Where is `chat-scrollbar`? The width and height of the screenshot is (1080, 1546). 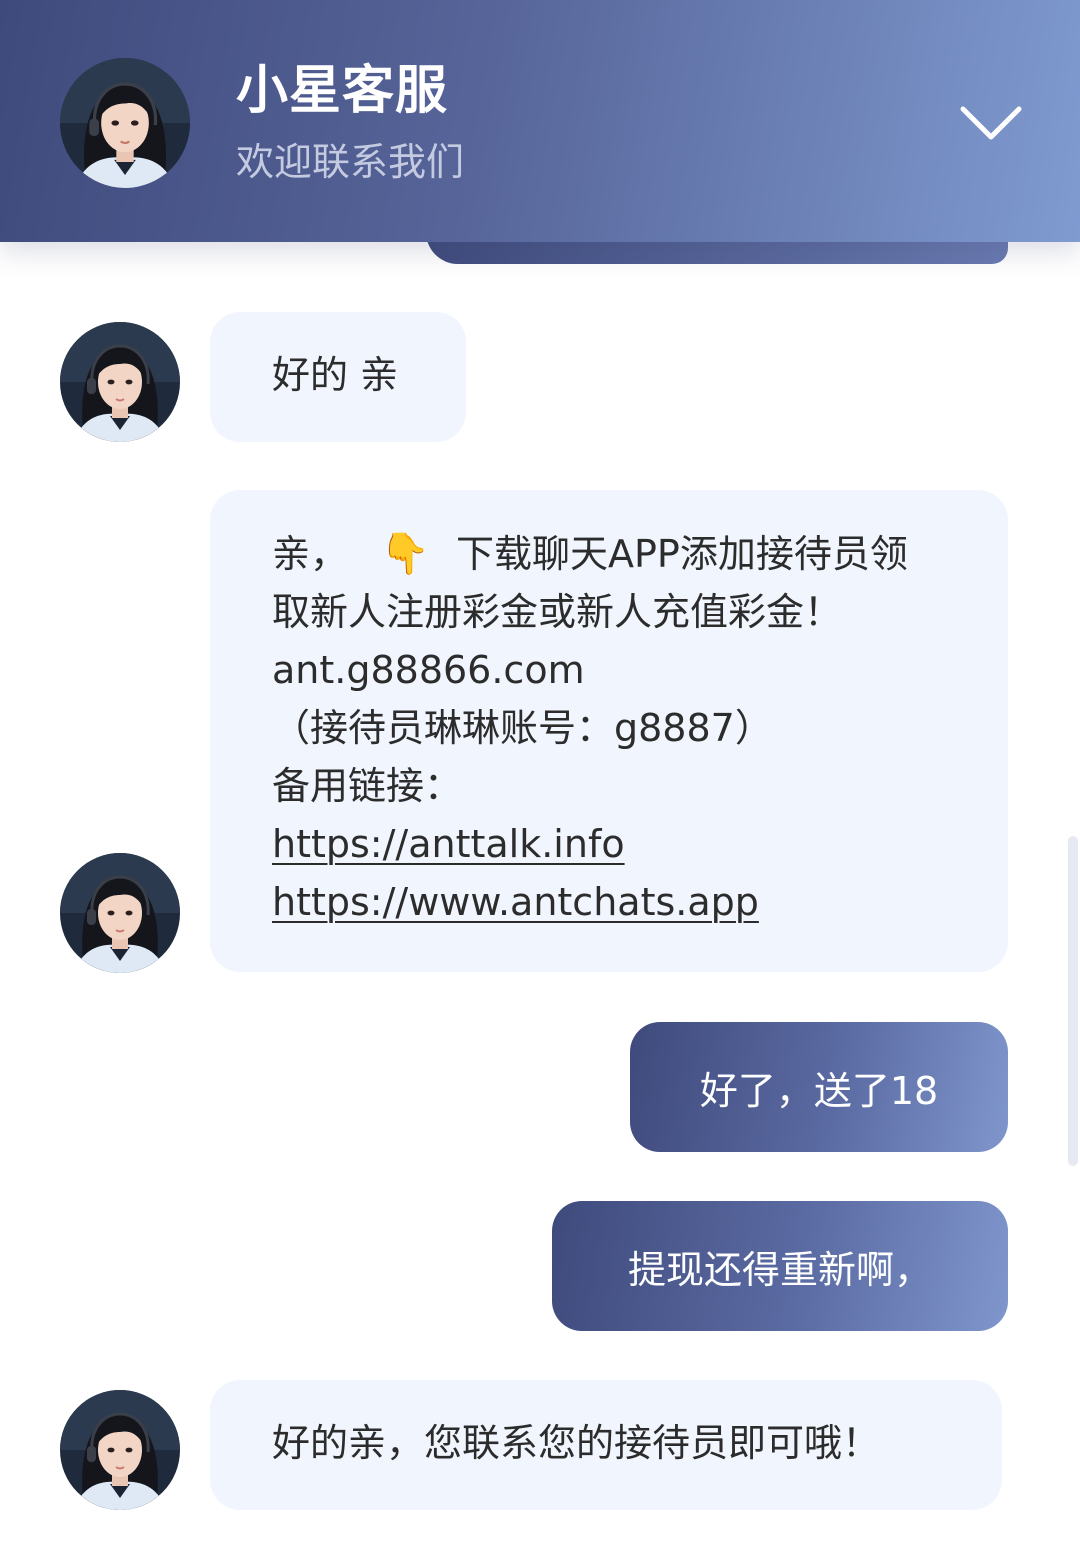 chat-scrollbar is located at coordinates (1073, 1001).